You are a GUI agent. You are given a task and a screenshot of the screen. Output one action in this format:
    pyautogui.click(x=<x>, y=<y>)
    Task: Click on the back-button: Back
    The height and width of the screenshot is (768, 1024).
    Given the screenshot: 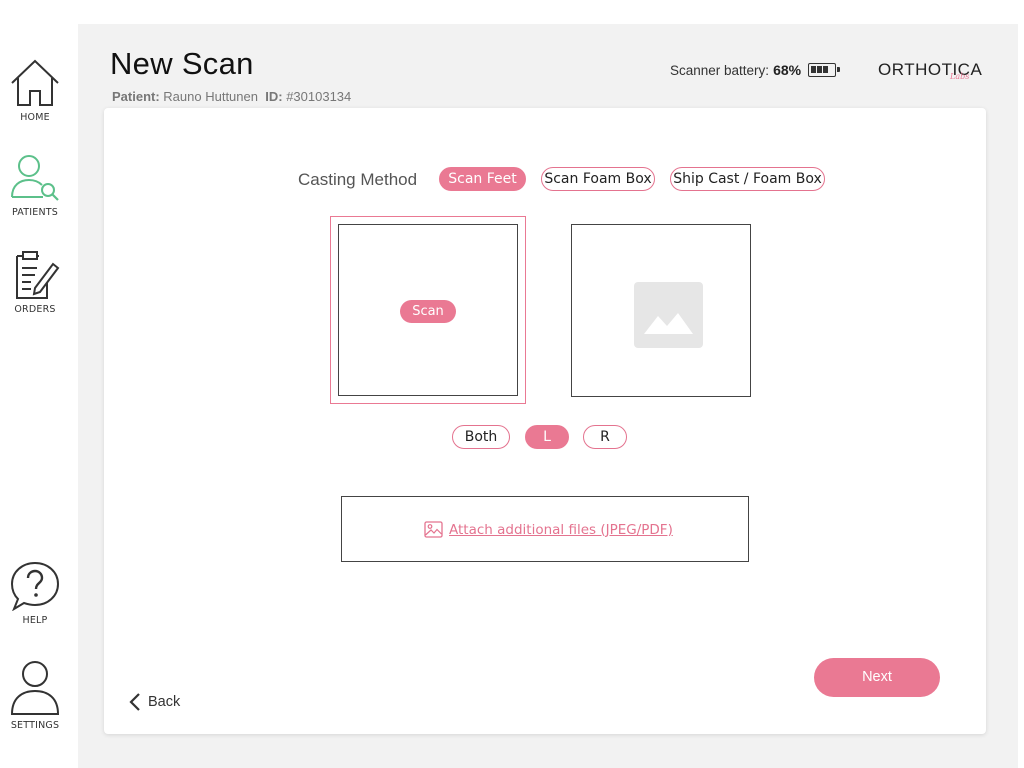 What is the action you would take?
    pyautogui.click(x=154, y=702)
    